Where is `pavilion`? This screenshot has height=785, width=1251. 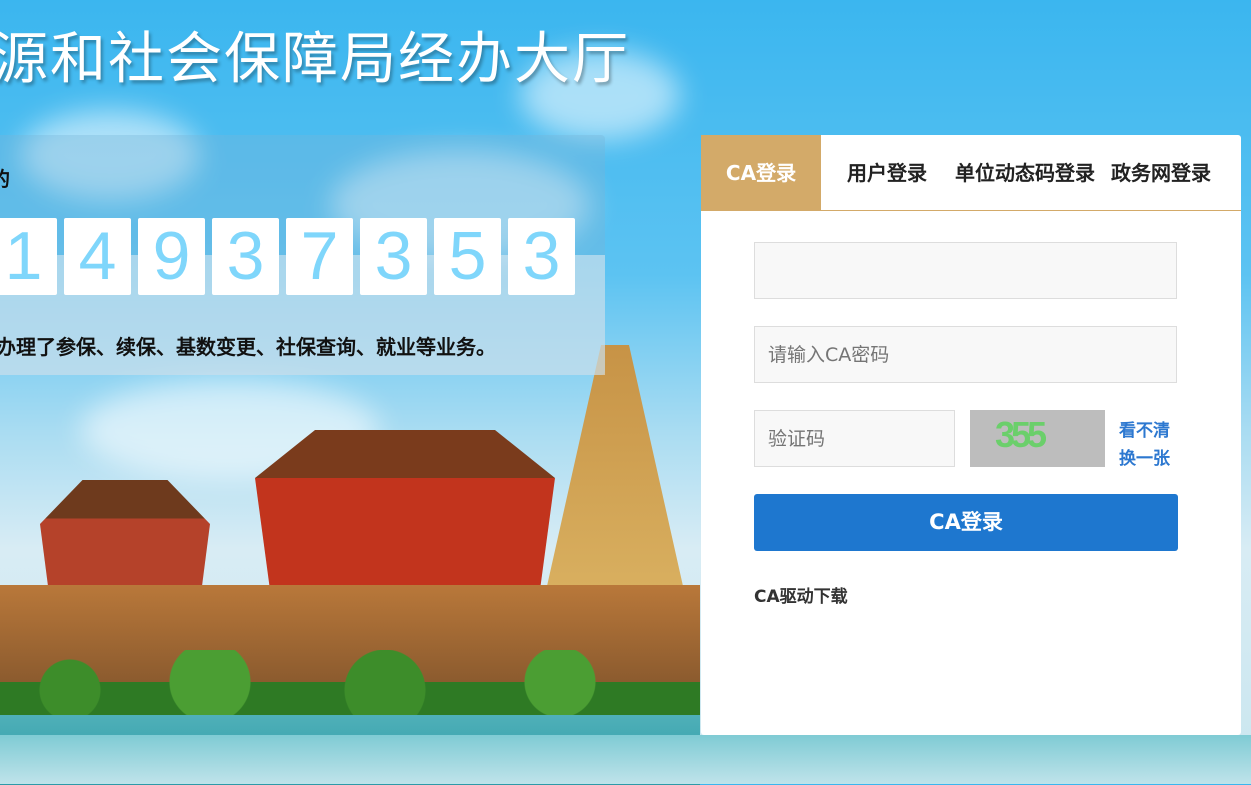 pavilion is located at coordinates (125, 535).